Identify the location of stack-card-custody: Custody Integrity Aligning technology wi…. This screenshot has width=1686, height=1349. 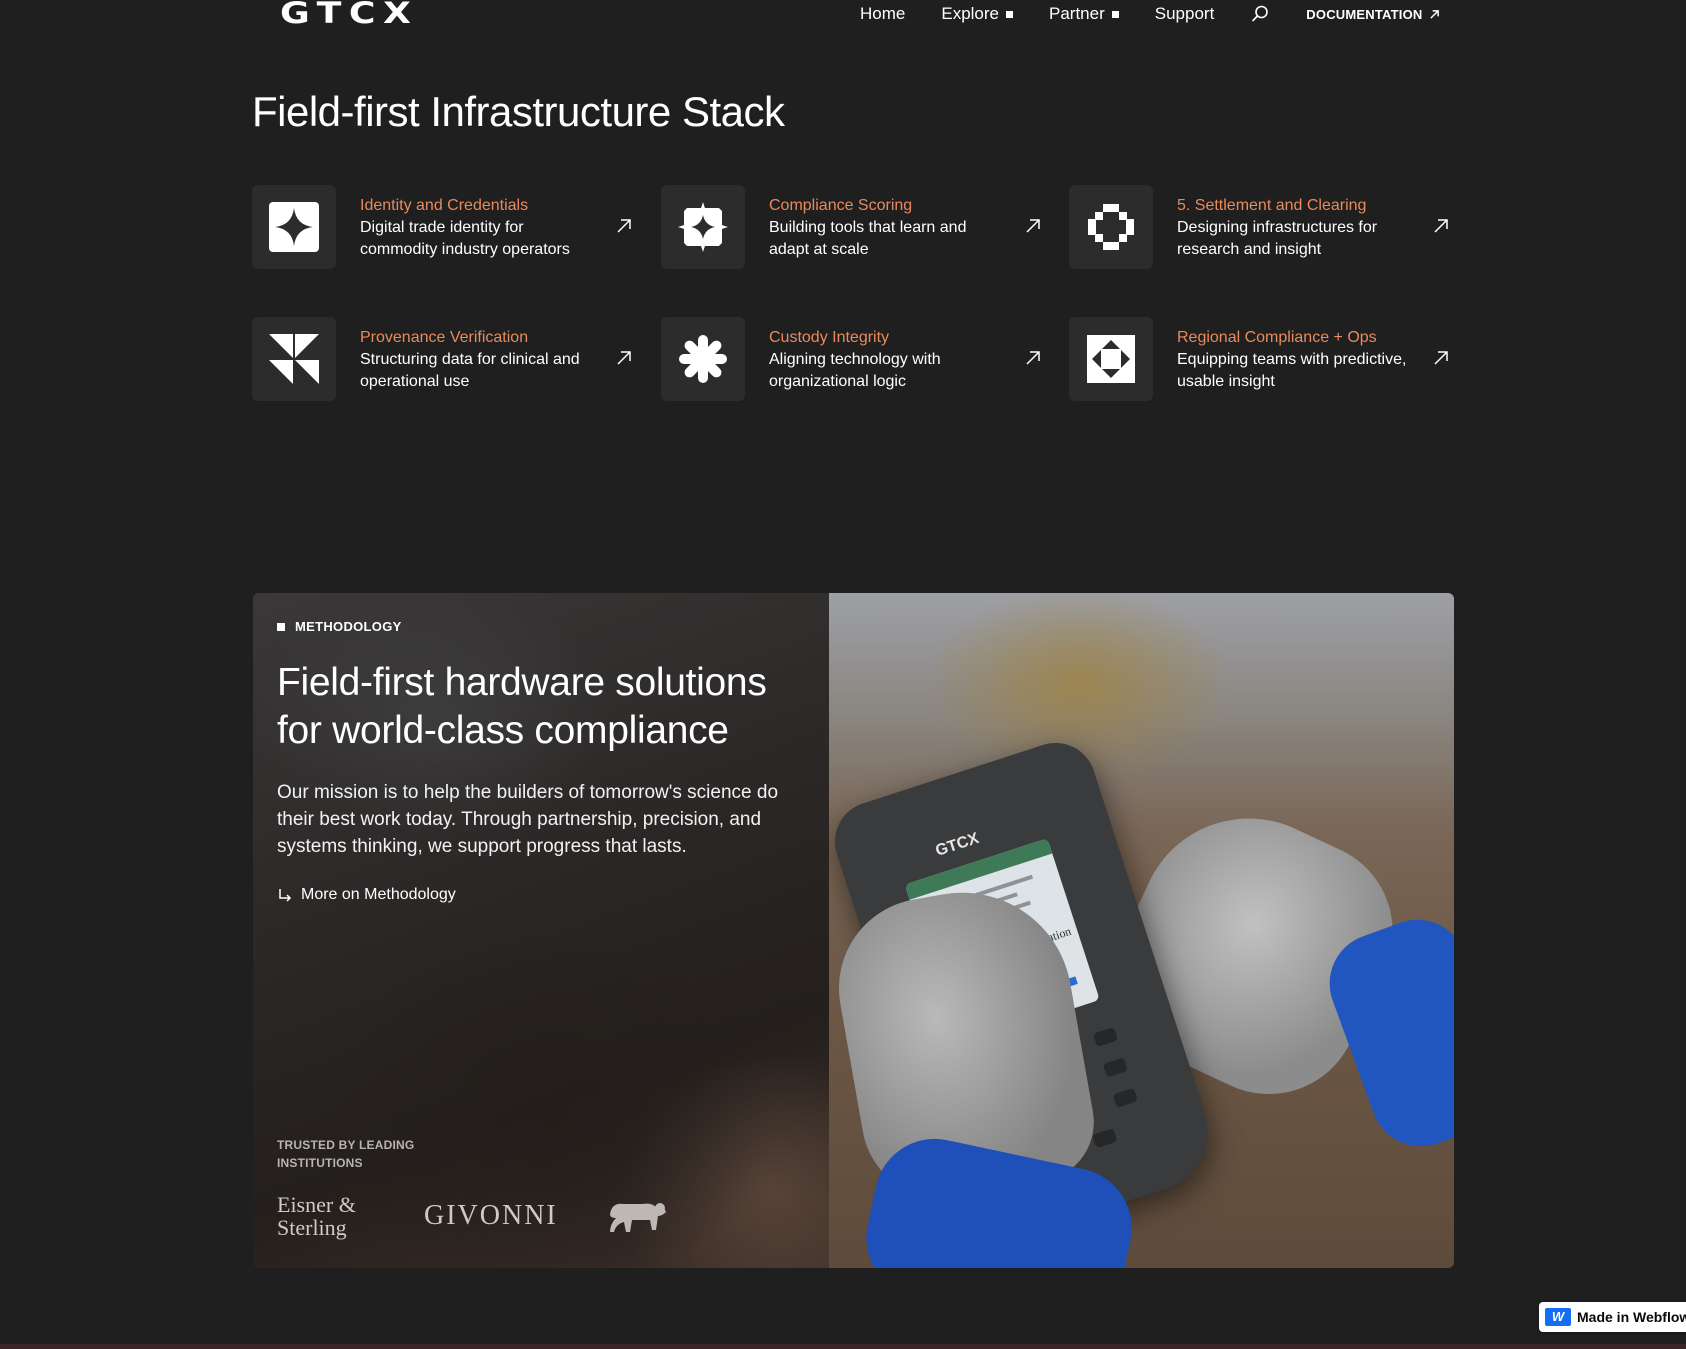
(856, 360).